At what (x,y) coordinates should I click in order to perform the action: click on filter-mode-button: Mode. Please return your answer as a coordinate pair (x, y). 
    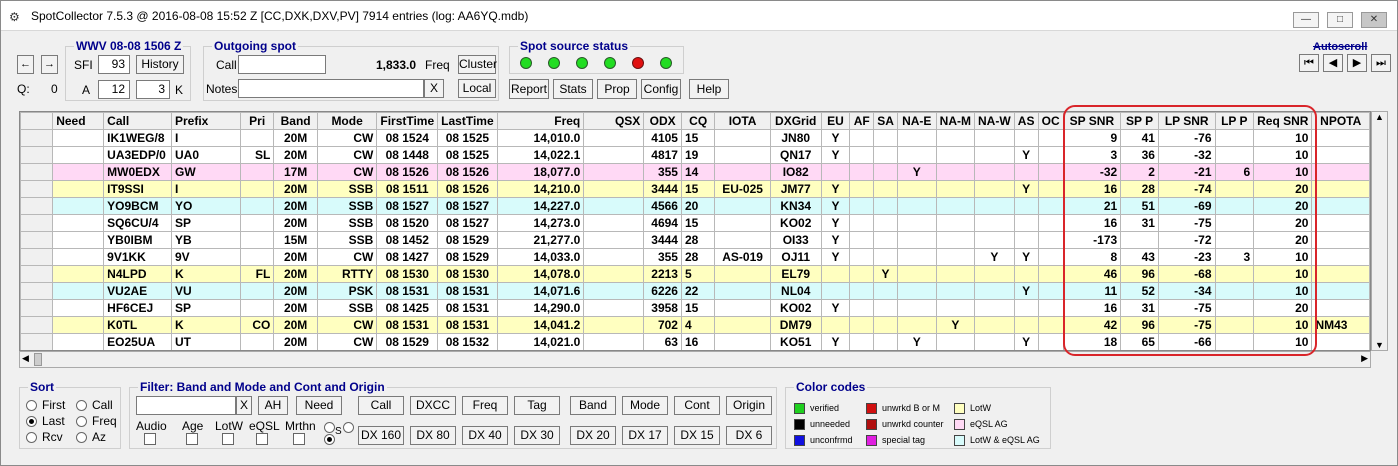
    Looking at the image, I should click on (645, 405).